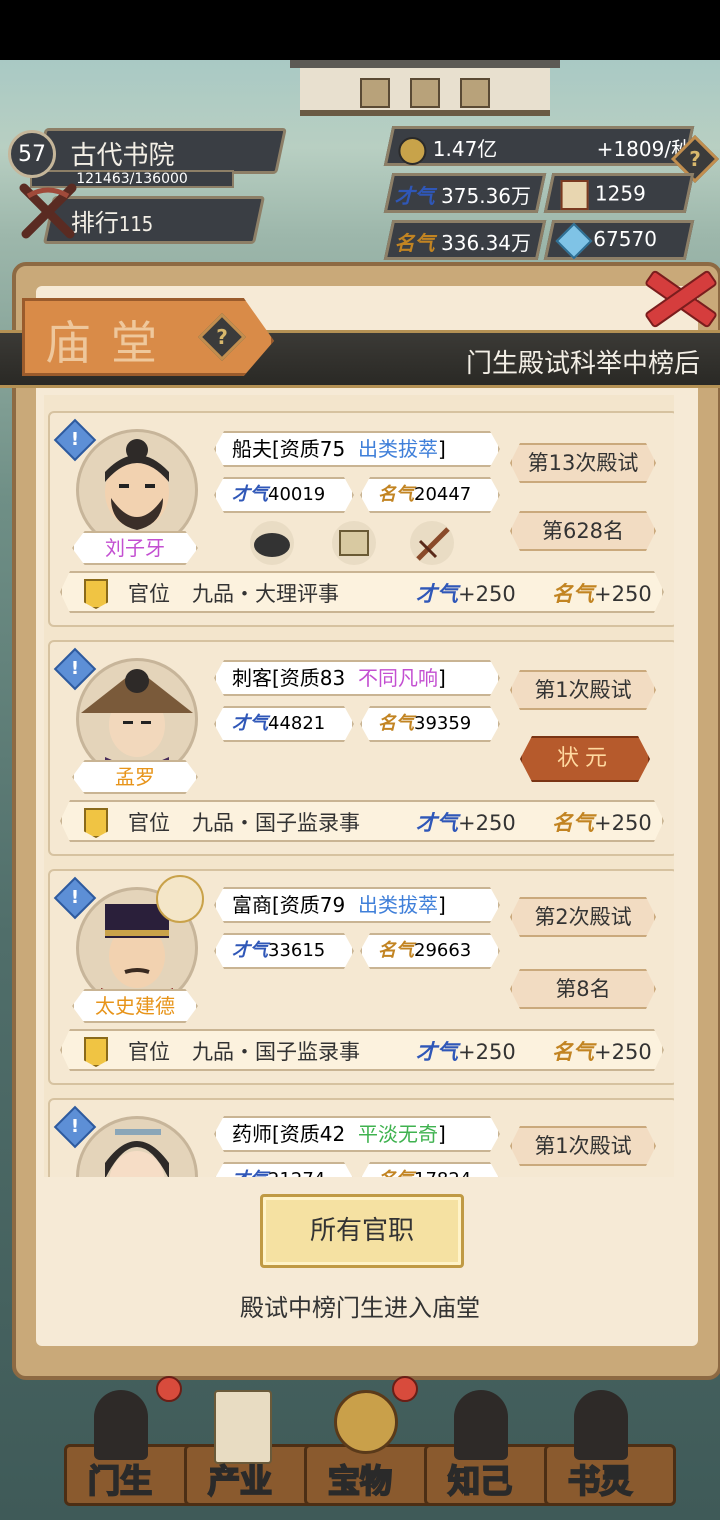  I want to click on scroll-resource: 1259, so click(619, 193).